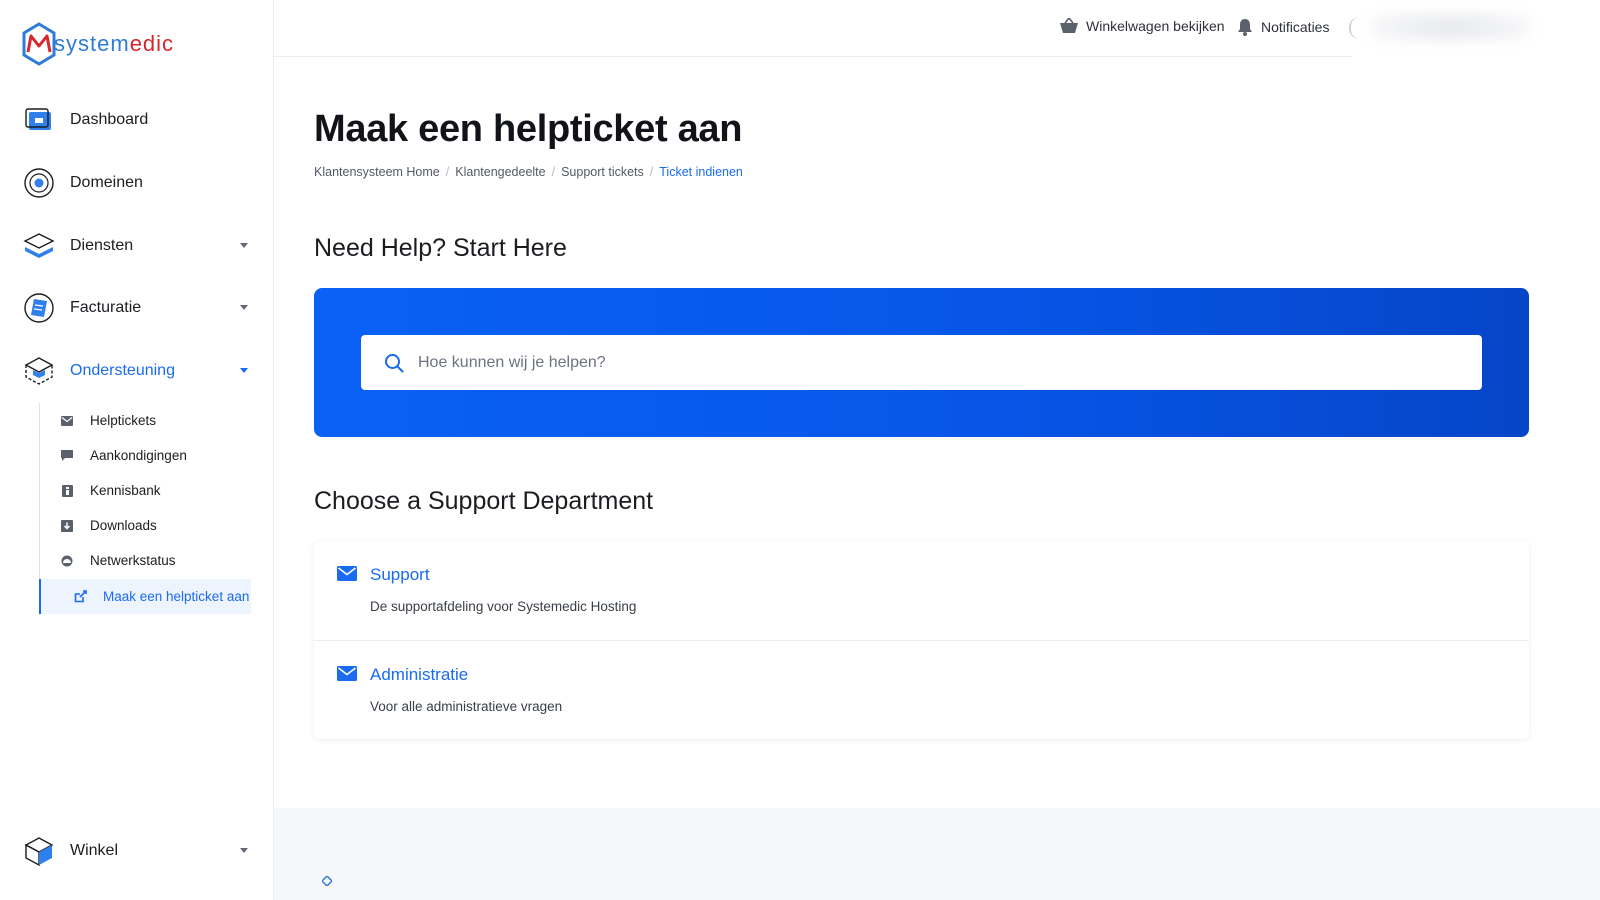  I want to click on notifications-label: Notificaties, so click(1295, 27).